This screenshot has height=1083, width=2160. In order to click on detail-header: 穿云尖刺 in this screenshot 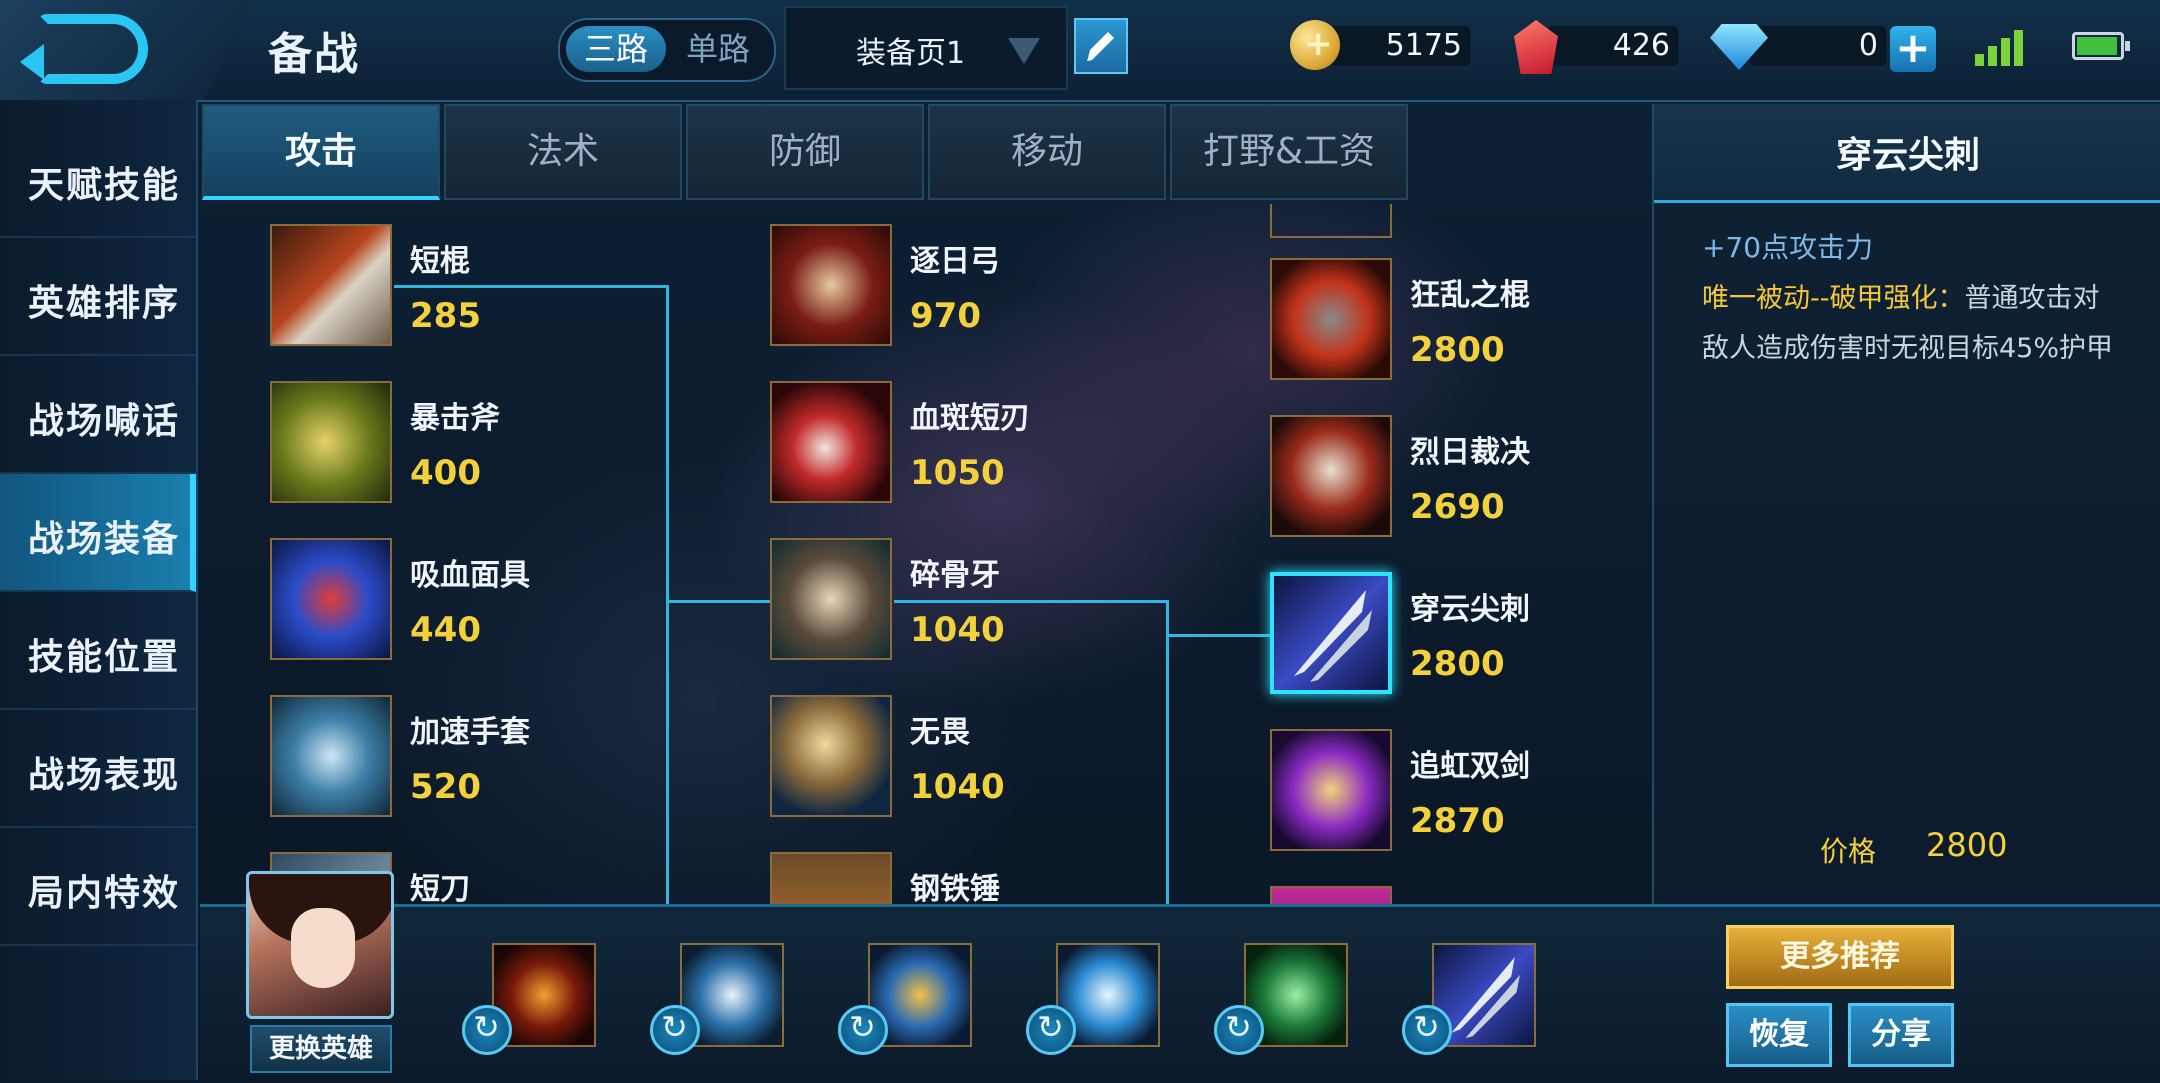, I will do `click(1907, 153)`.